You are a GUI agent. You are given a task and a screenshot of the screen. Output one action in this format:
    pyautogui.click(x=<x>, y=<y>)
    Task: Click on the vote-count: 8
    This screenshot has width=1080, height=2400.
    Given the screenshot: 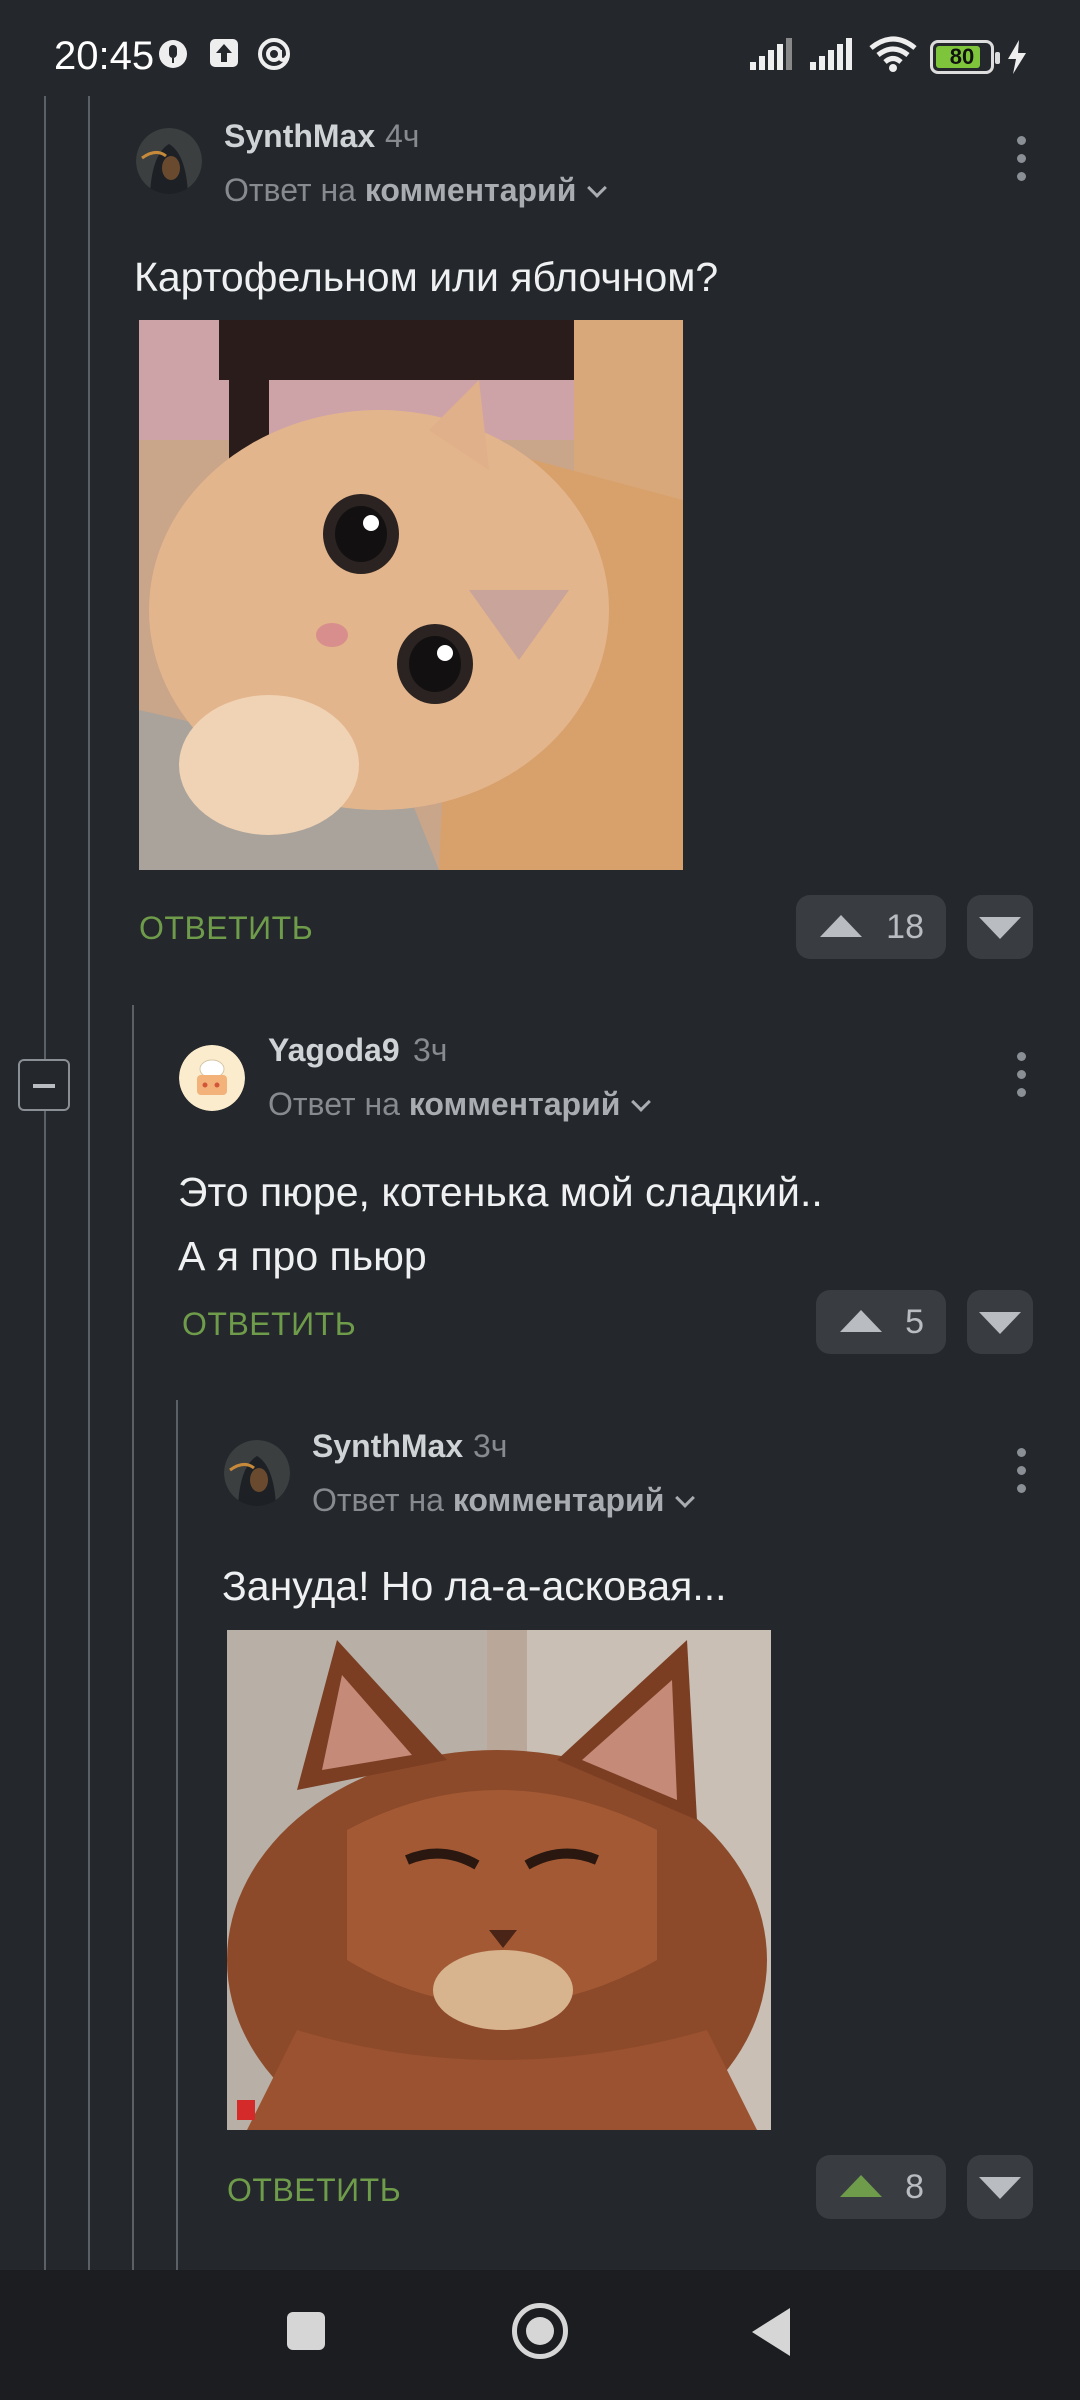 What is the action you would take?
    pyautogui.click(x=914, y=2187)
    